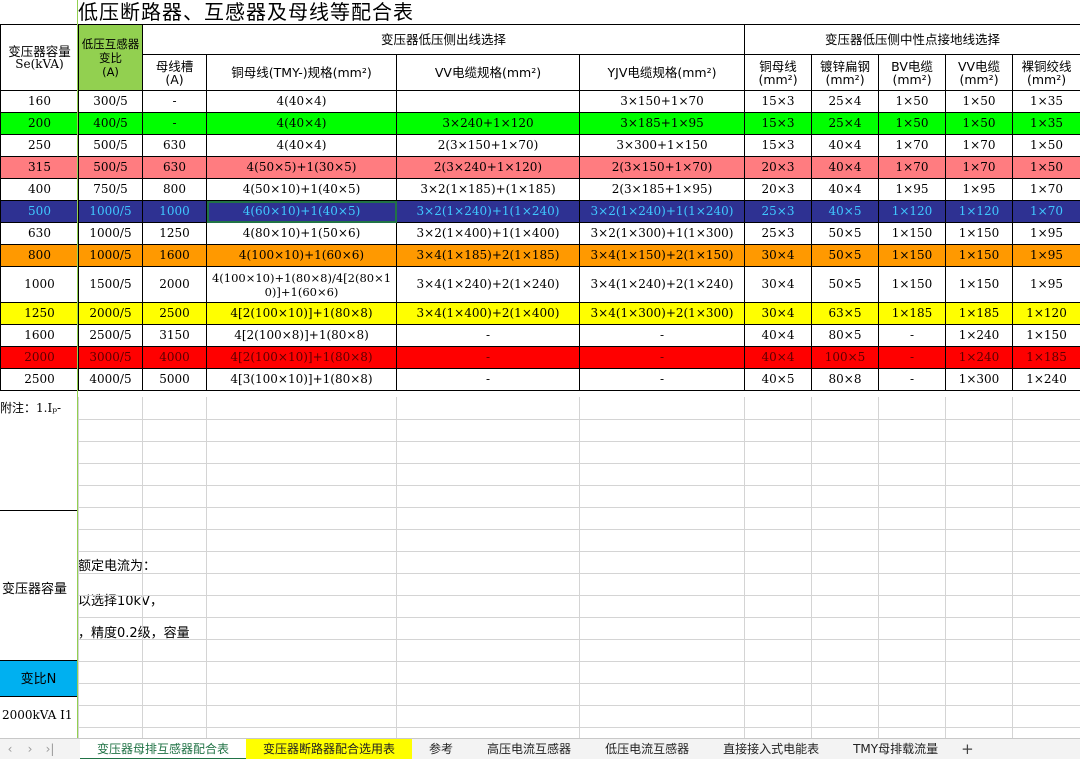 This screenshot has width=1080, height=759. Describe the element at coordinates (301, 255) in the screenshot. I see `cell-cu-bus: 4(100×10)+1(60×6)` at that location.